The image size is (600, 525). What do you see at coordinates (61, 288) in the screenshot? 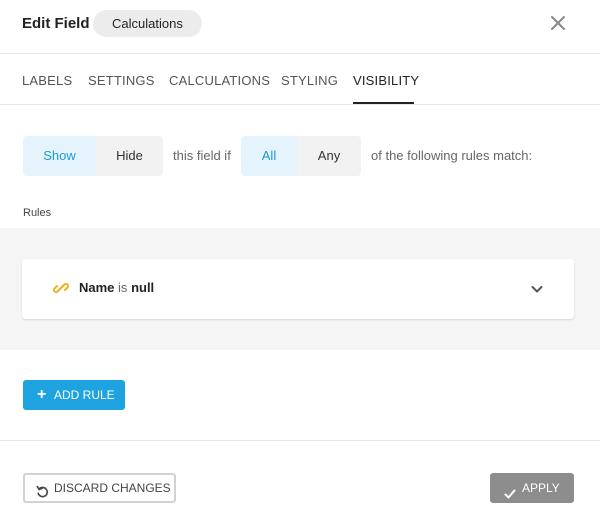
I see `link-icon` at bounding box center [61, 288].